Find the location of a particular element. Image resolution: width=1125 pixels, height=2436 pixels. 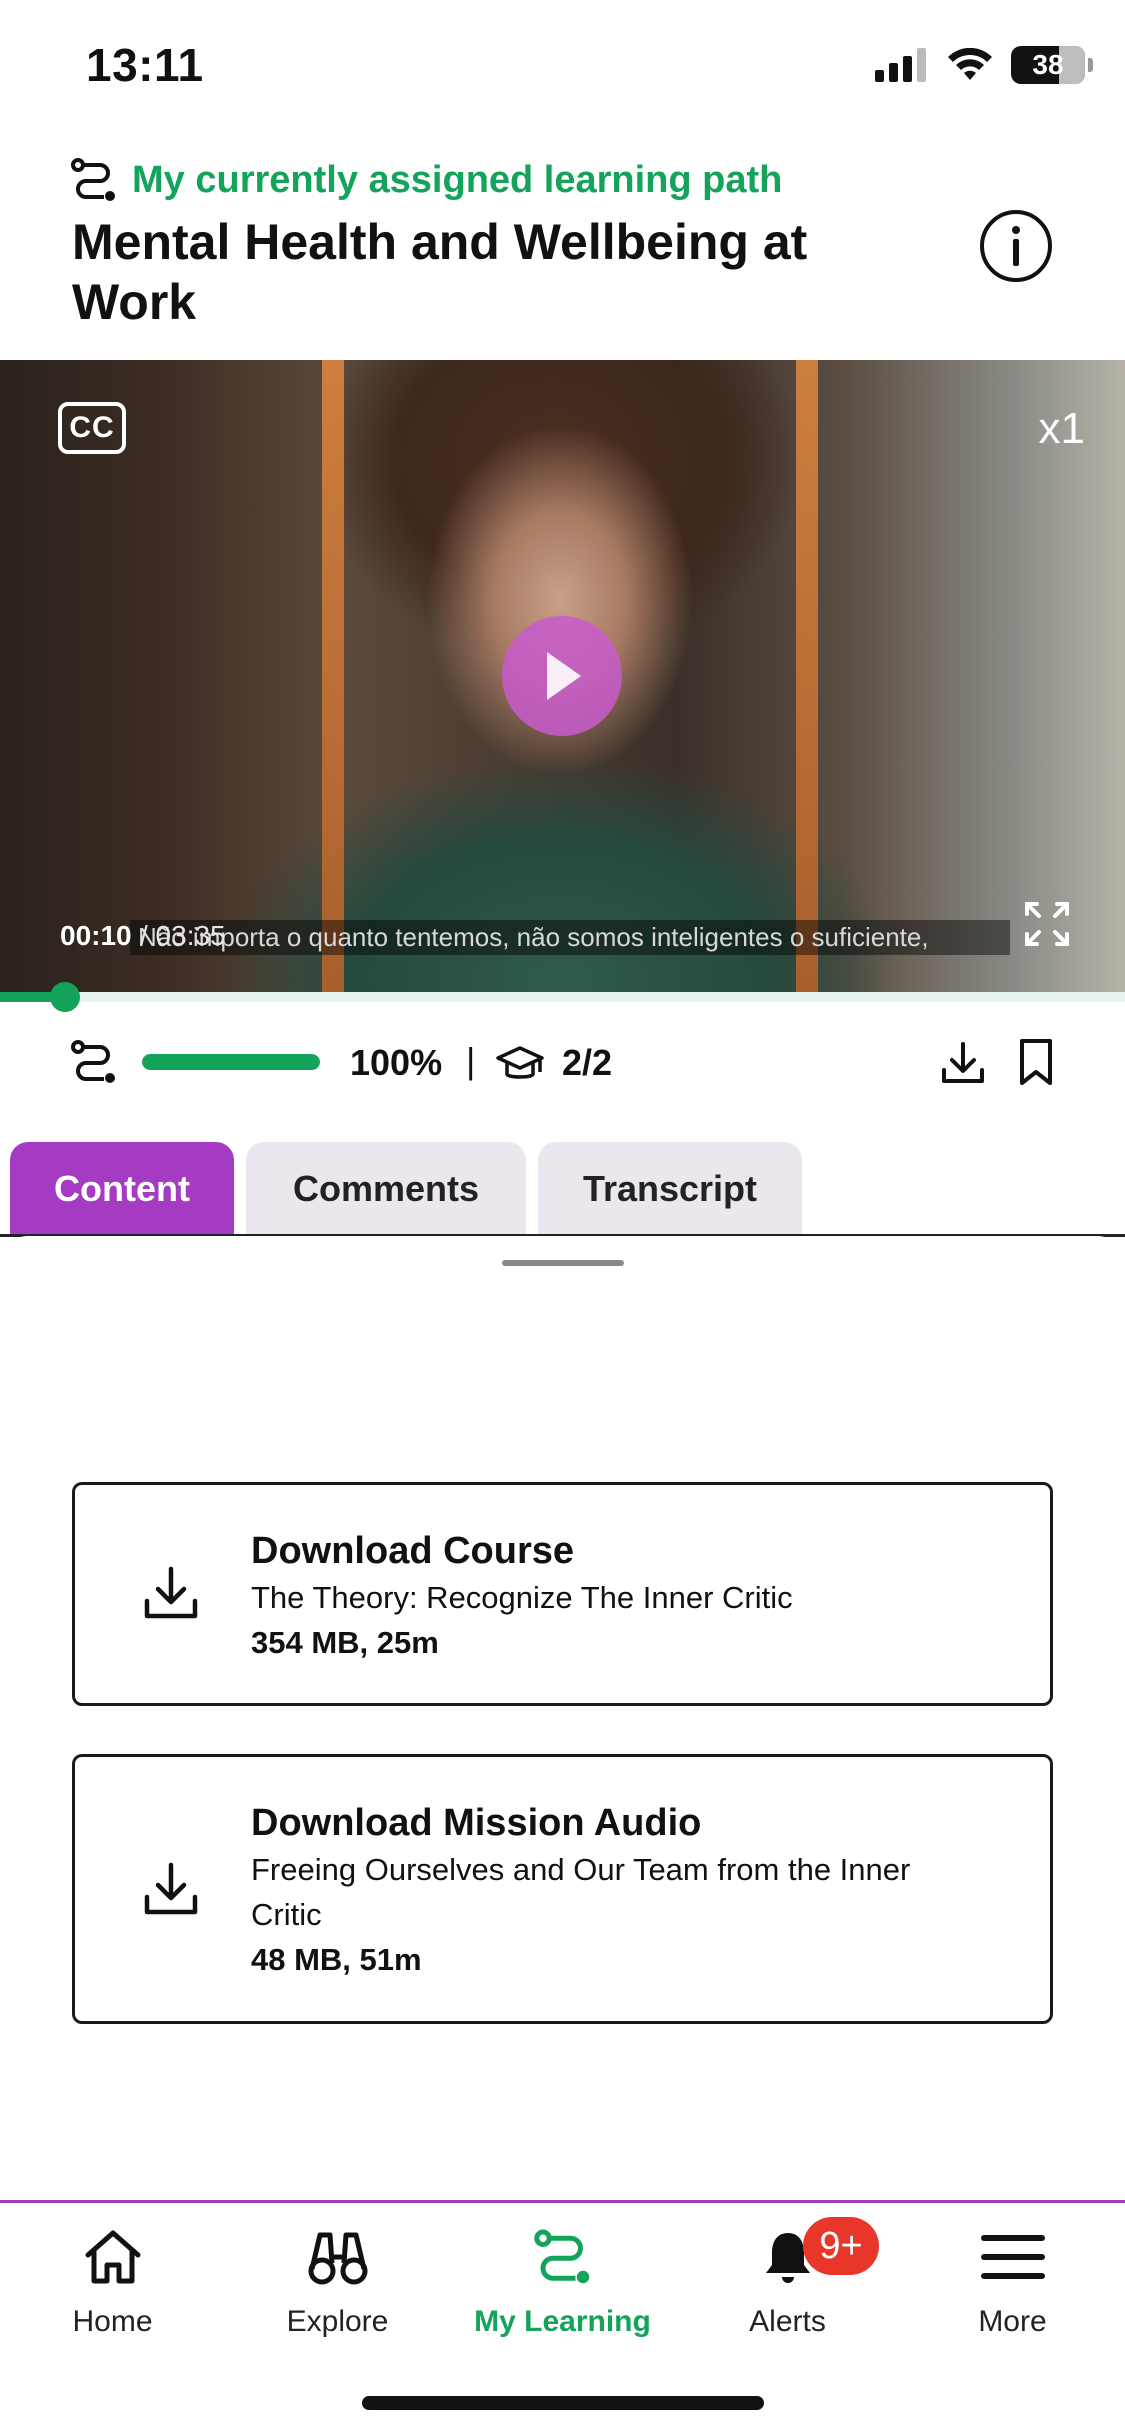

path-progress-fill is located at coordinates (231, 1062).